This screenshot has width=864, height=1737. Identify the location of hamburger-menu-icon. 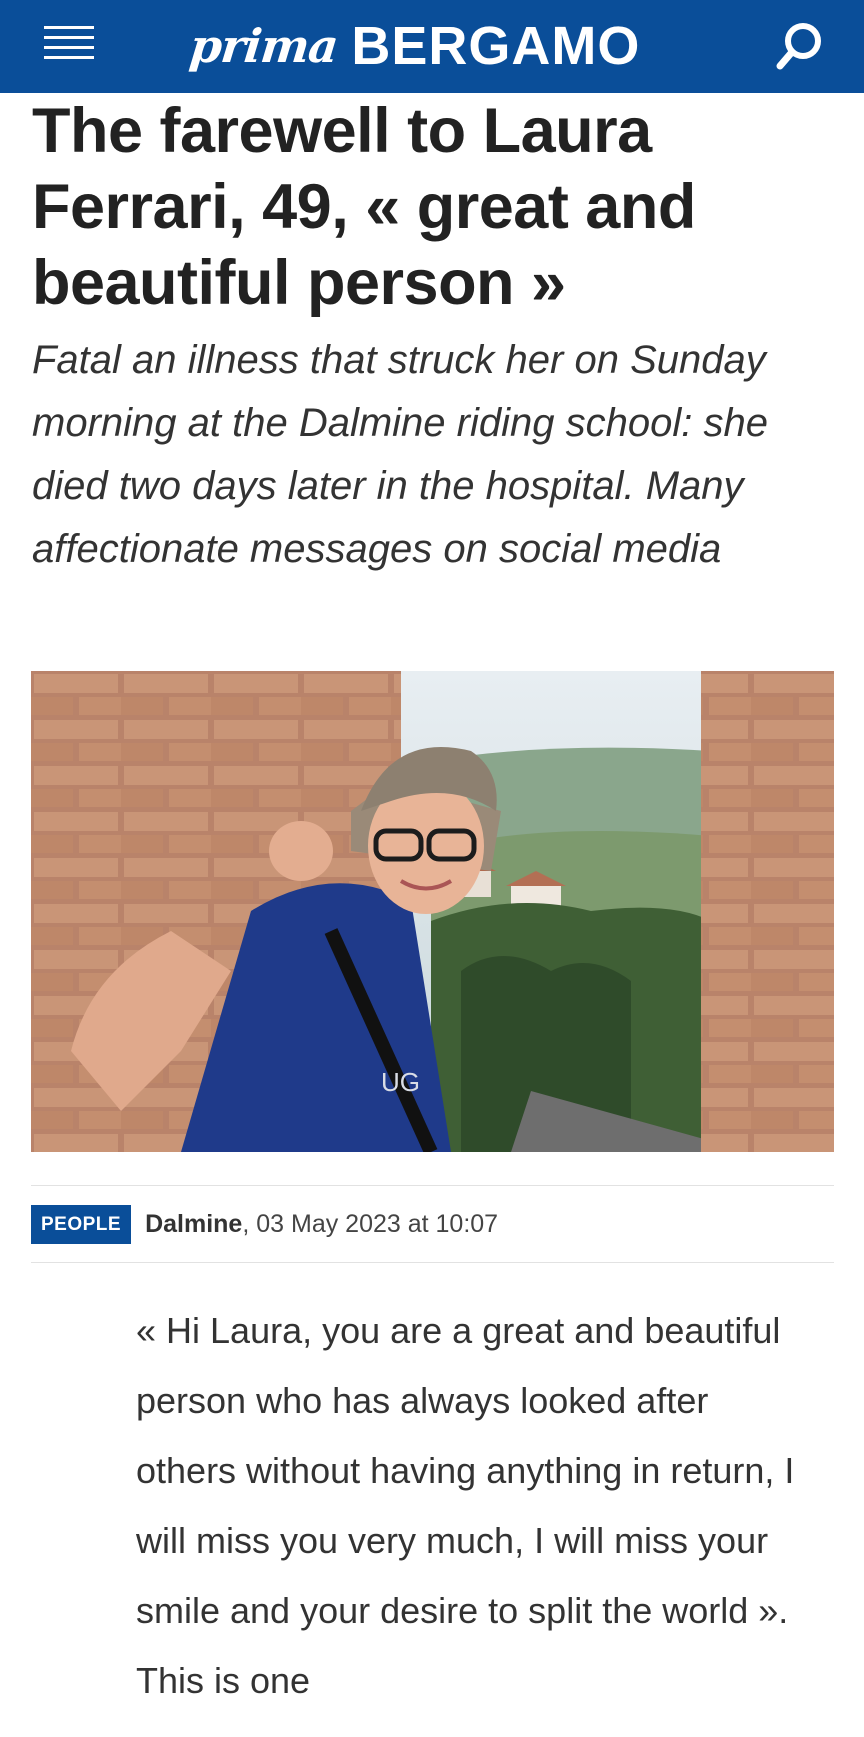
(69, 46).